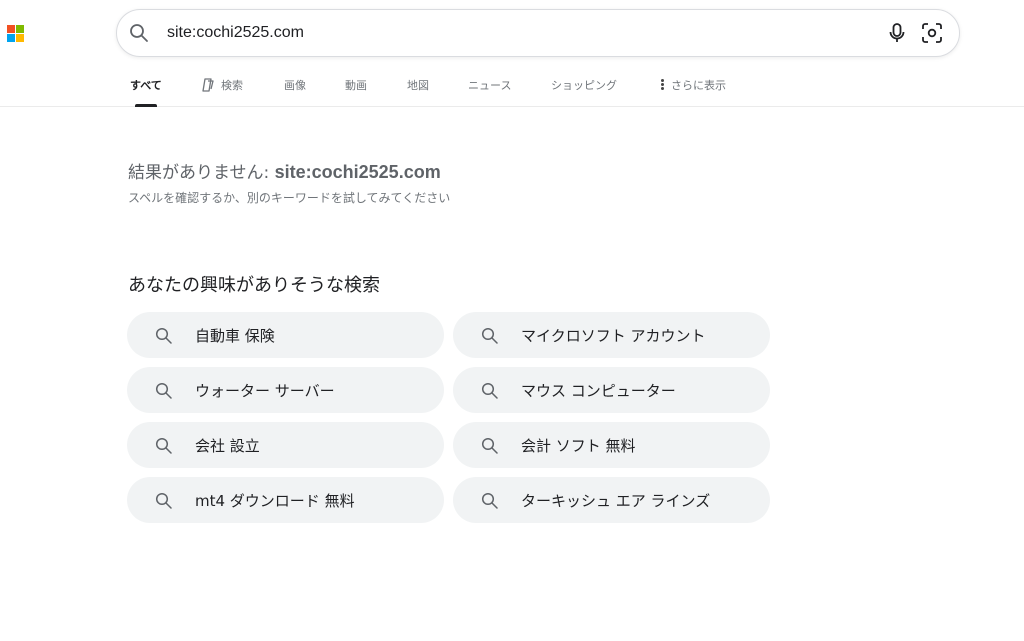 This screenshot has height=641, width=1024. Describe the element at coordinates (897, 33) in the screenshot. I see `microphone-icon` at that location.